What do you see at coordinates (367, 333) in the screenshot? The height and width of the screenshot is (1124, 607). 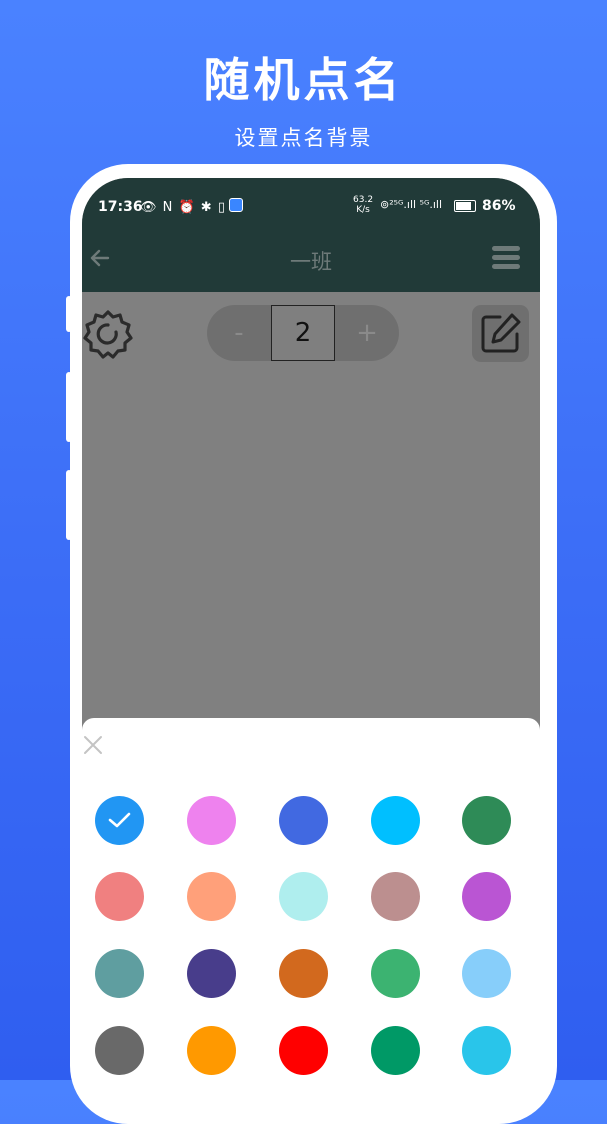 I see `increment-button: +` at bounding box center [367, 333].